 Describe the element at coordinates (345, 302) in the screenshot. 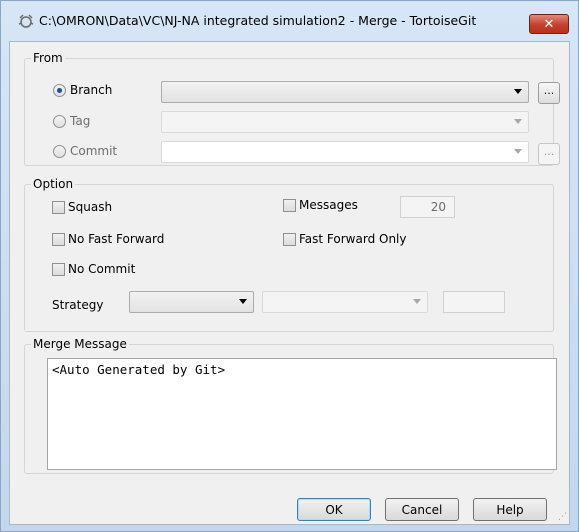

I see `strategy-option-combobox` at that location.